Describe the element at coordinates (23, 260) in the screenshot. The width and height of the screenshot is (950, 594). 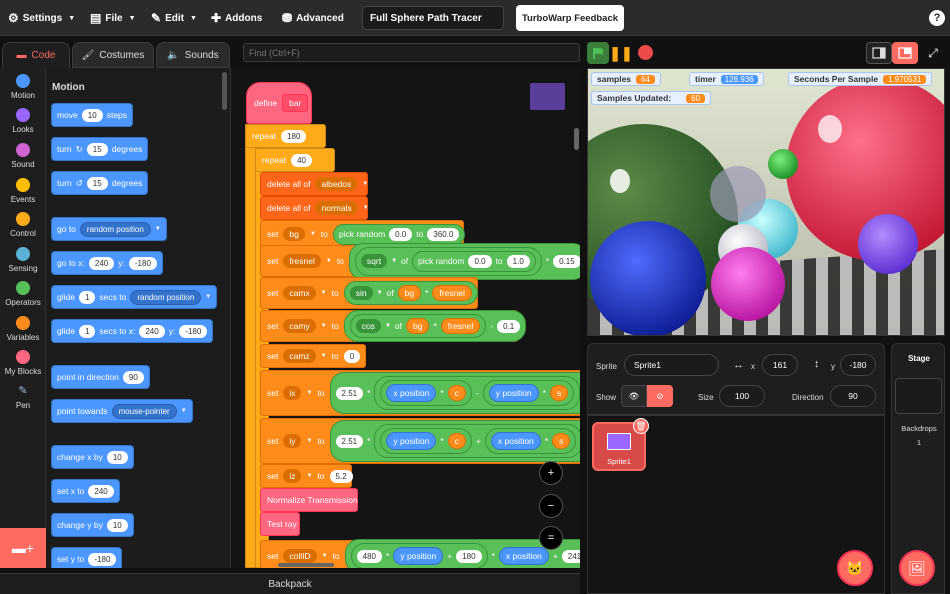
I see `category-sensing: Sensing` at that location.